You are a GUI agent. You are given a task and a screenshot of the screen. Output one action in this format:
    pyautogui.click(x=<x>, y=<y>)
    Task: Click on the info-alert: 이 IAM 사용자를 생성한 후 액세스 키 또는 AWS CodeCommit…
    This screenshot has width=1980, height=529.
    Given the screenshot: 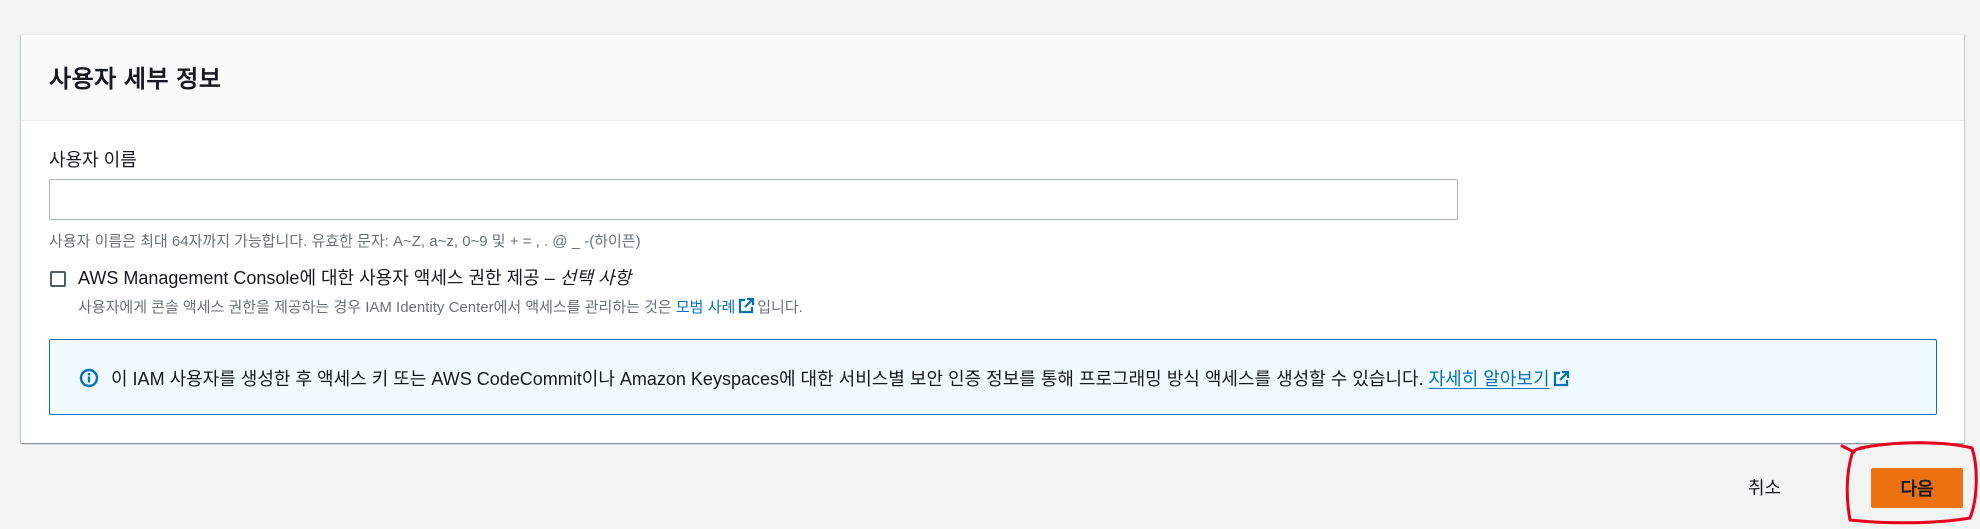 What is the action you would take?
    pyautogui.click(x=993, y=377)
    